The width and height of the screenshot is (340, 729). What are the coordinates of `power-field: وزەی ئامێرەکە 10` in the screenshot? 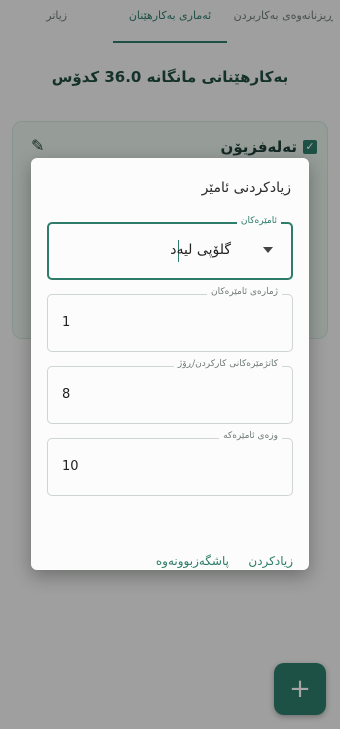 It's located at (170, 463).